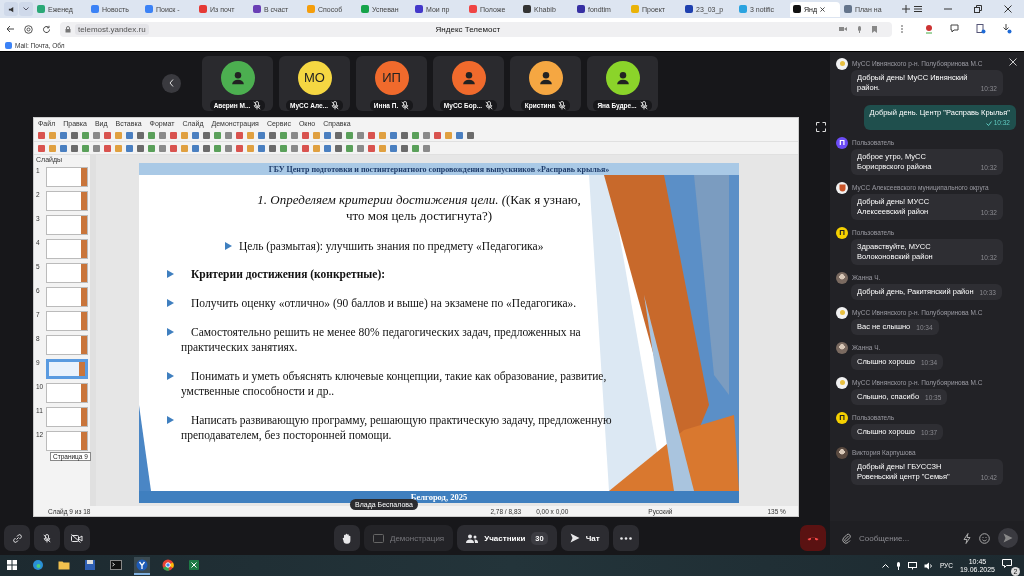 This screenshot has width=1024, height=576. Describe the element at coordinates (978, 9) in the screenshot. I see `restore-icon` at that location.